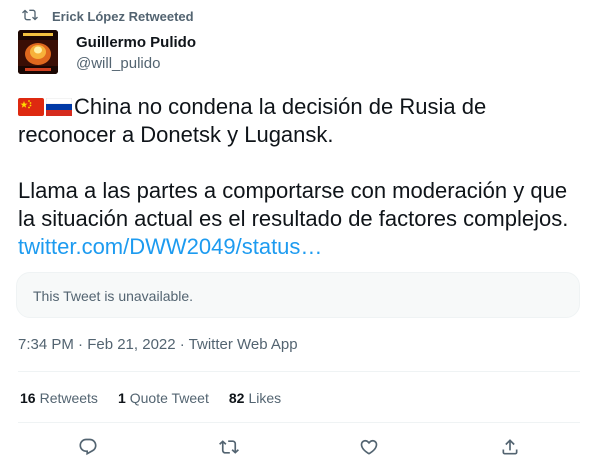 The width and height of the screenshot is (598, 471). I want to click on retweet-context: Erick López Retweeted, so click(108, 16).